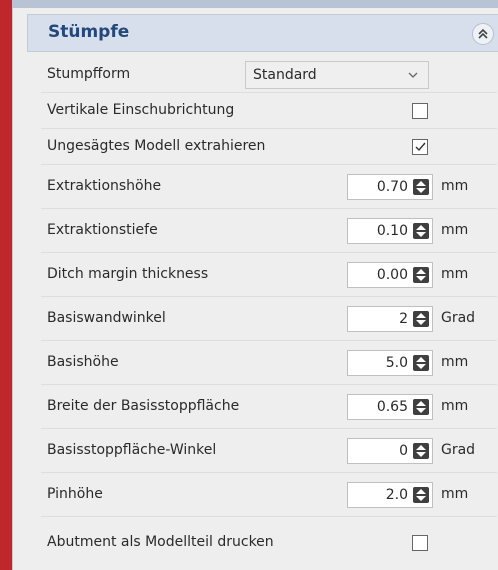 The width and height of the screenshot is (498, 570). What do you see at coordinates (269, 451) in the screenshot?
I see `row-basisstoppflaeche-winkel: Basisstoppfläche-Winkel 0 Grad` at bounding box center [269, 451].